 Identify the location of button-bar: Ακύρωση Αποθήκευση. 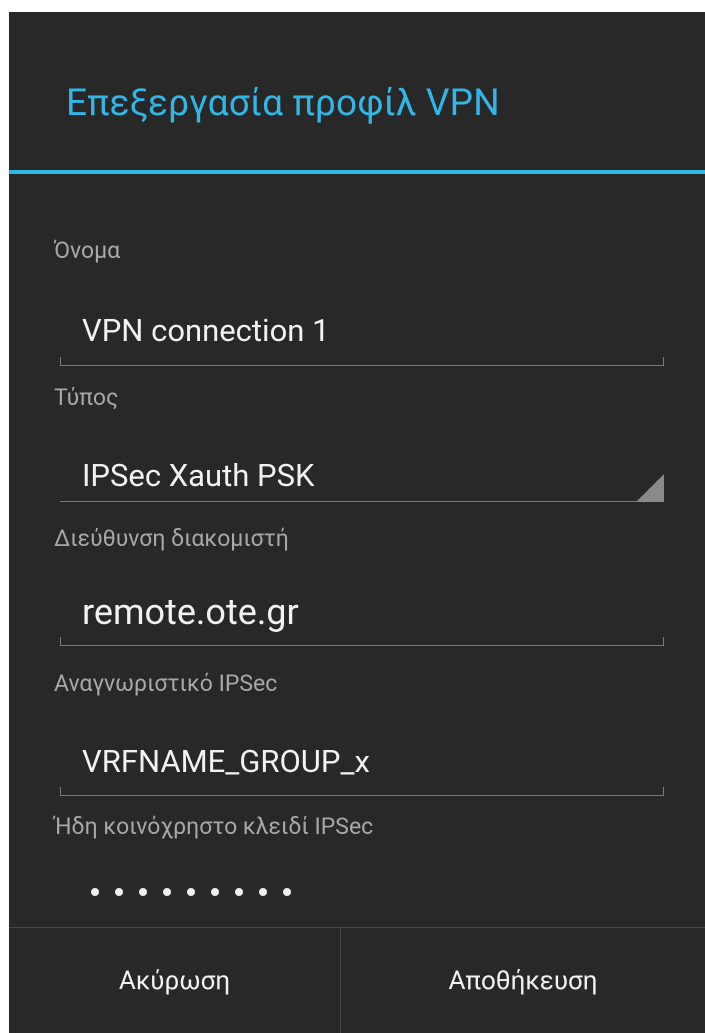
(357, 980).